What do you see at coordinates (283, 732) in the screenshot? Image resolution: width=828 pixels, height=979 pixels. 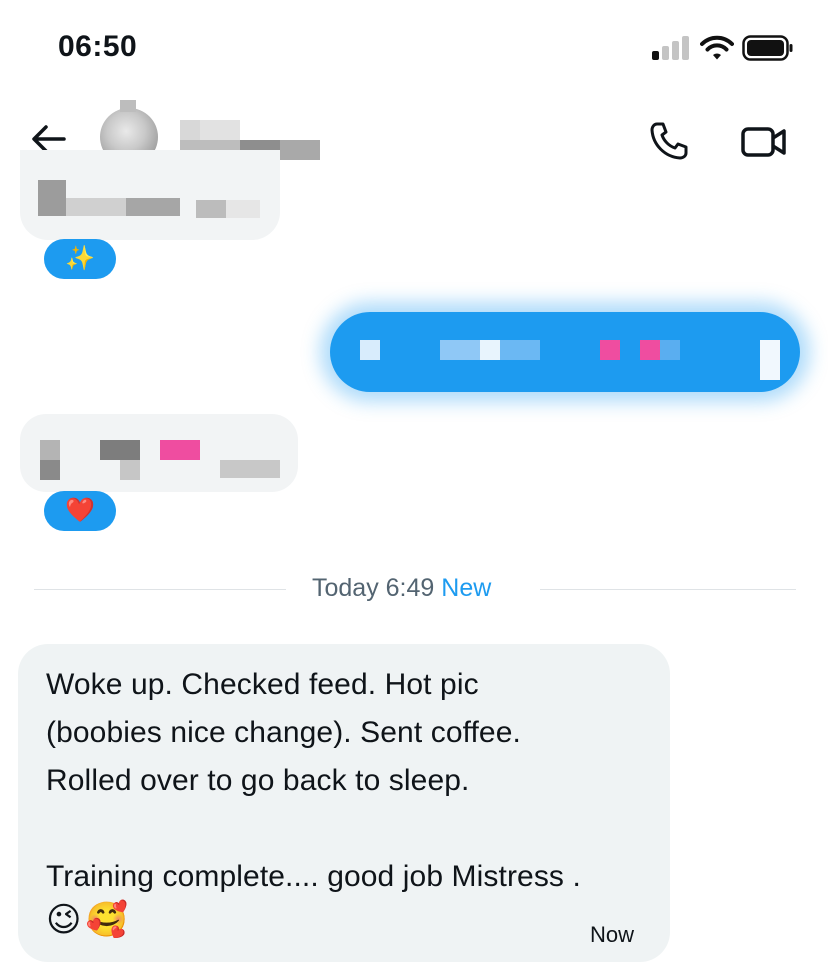 I see `message-line-2: (boobies nice change). Sent coffee.` at bounding box center [283, 732].